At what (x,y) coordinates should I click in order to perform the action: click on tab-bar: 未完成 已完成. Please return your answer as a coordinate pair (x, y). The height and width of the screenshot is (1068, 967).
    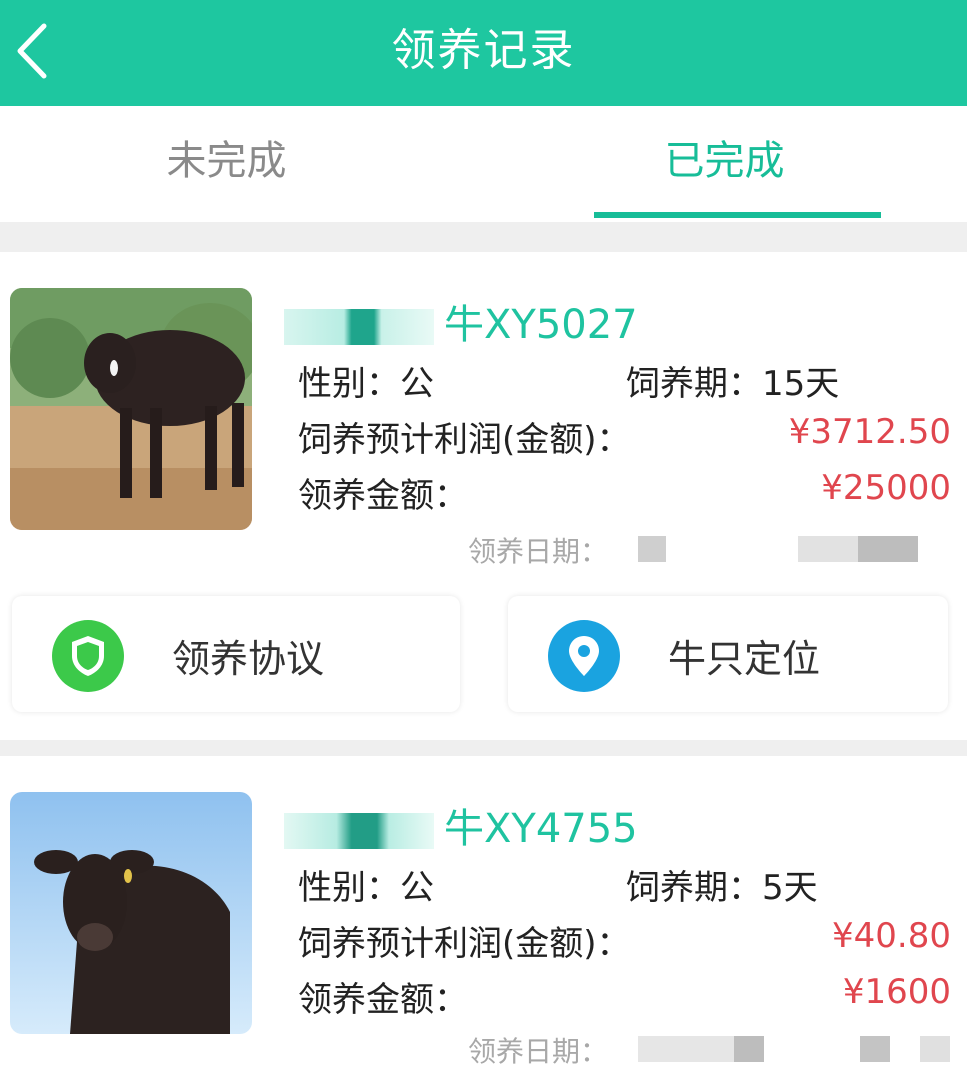
    Looking at the image, I should click on (483, 164).